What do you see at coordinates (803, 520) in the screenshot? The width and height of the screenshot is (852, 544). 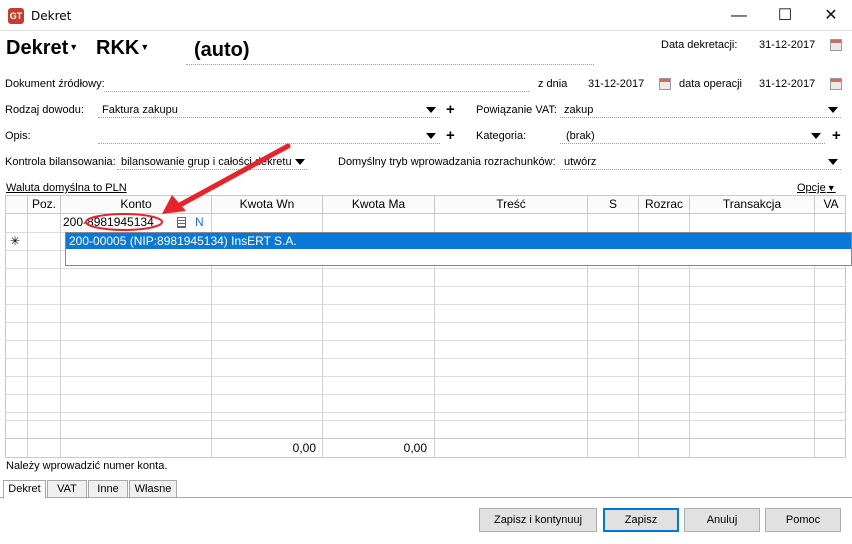 I see `help-button: Pomoc` at bounding box center [803, 520].